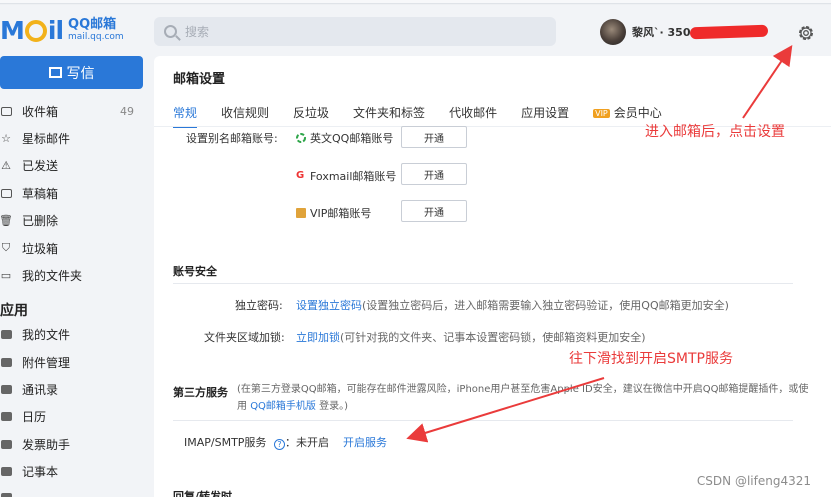  I want to click on qq-color-icon, so click(301, 138).